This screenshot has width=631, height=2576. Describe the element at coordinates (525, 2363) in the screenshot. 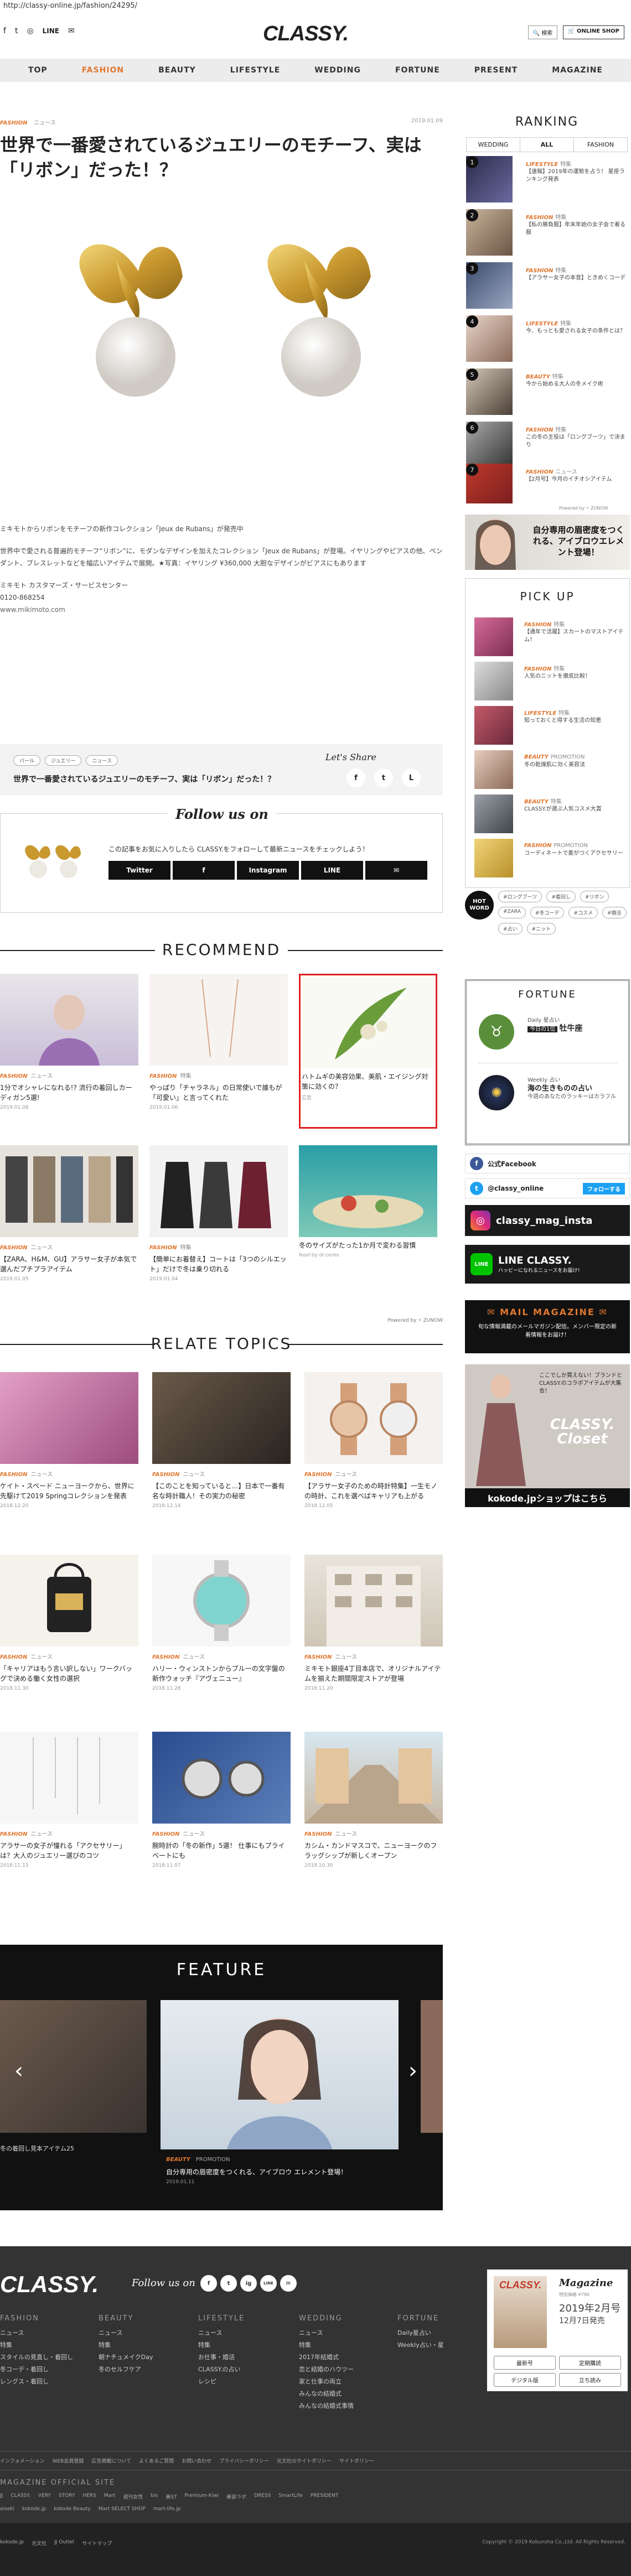

I see `magazine-button: 最新号` at that location.